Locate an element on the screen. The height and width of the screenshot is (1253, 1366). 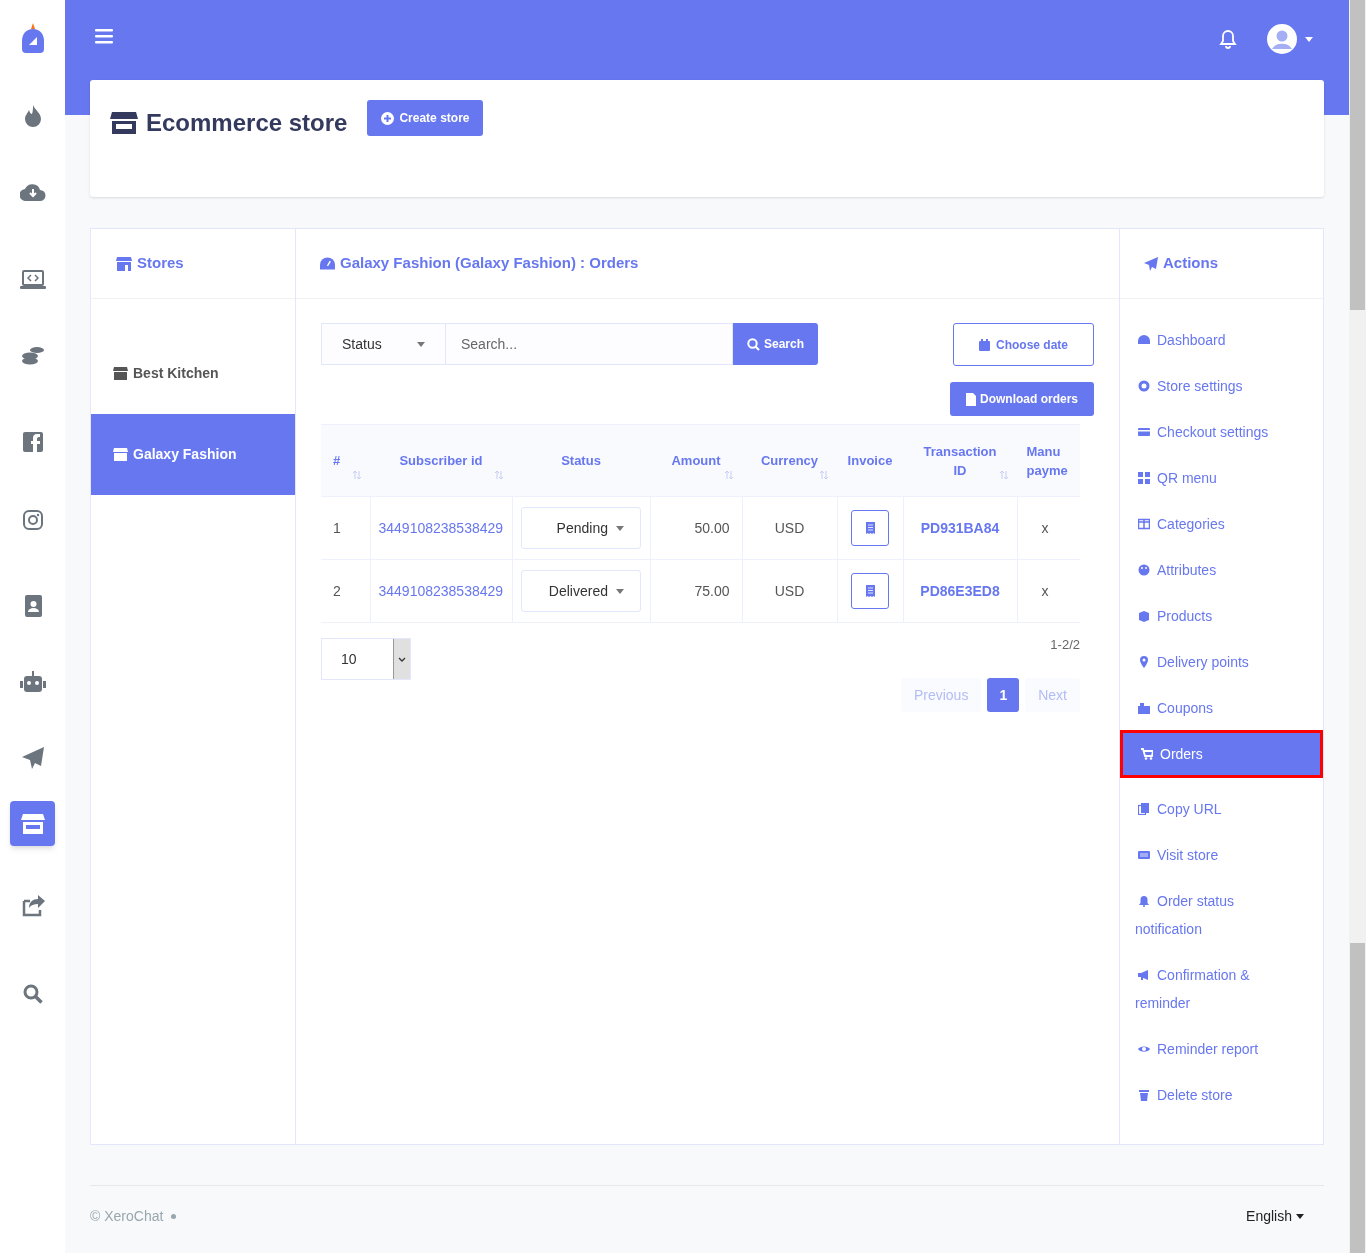
box-icon is located at coordinates (1144, 616).